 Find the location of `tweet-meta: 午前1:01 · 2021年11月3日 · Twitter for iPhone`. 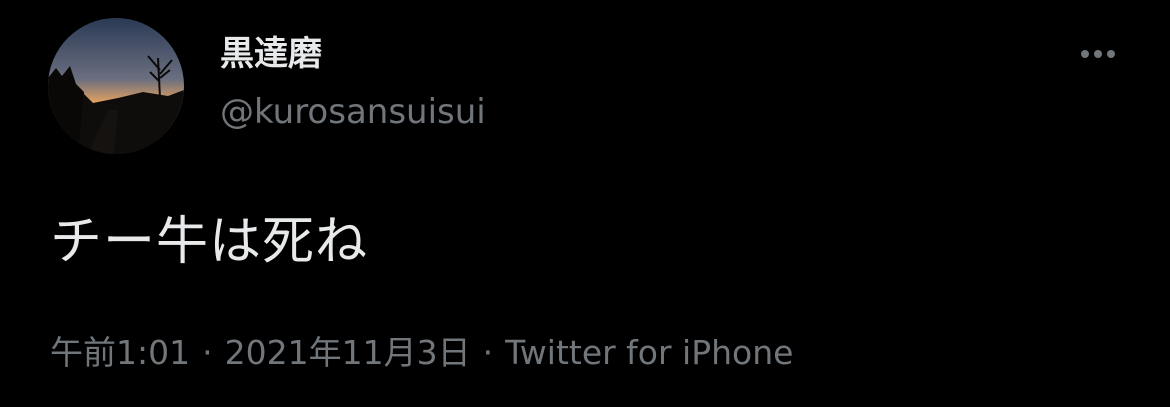

tweet-meta: 午前1:01 · 2021年11月3日 · Twitter for iPhone is located at coordinates (421, 353).